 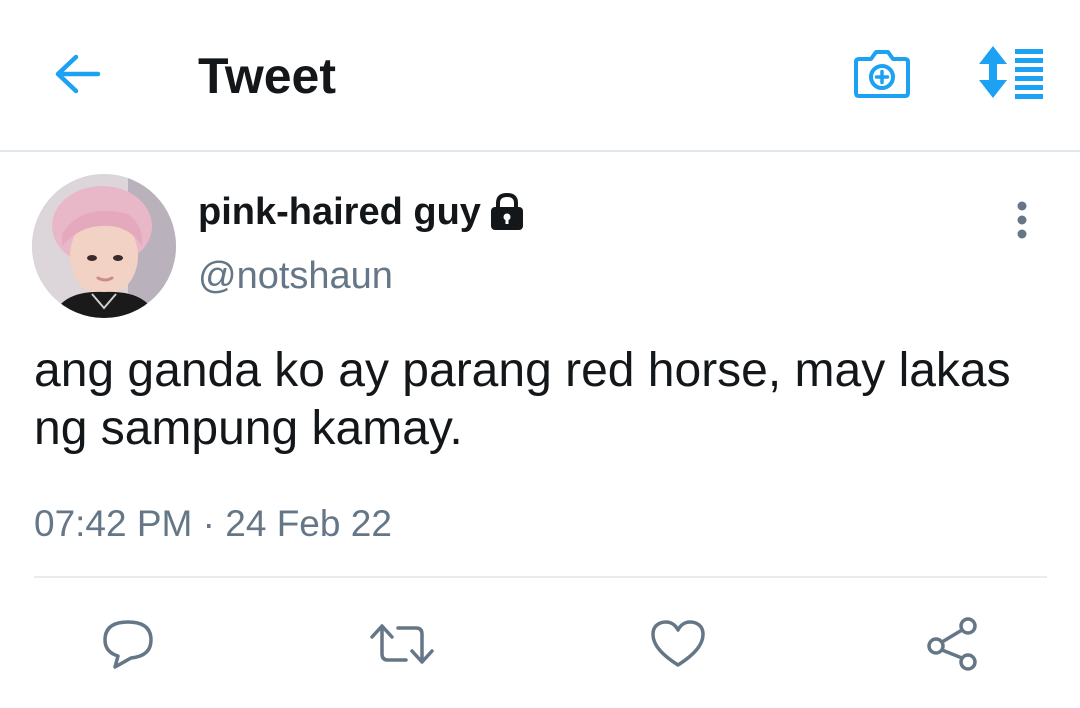 I want to click on display-name-row: pink-haired guy, so click(x=361, y=212).